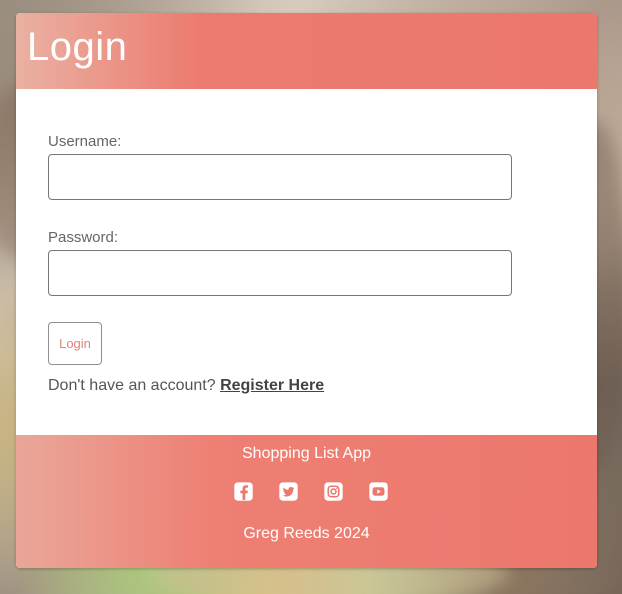  Describe the element at coordinates (77, 47) in the screenshot. I see `page-title: Login` at that location.